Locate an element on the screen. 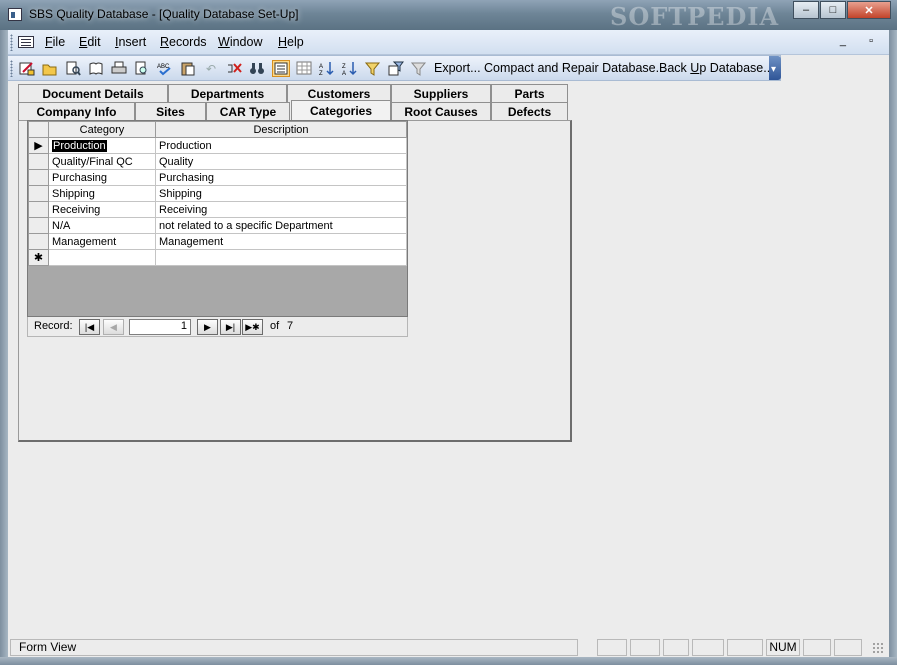 The width and height of the screenshot is (897, 665). new-record-button: ▶✱ is located at coordinates (252, 327).